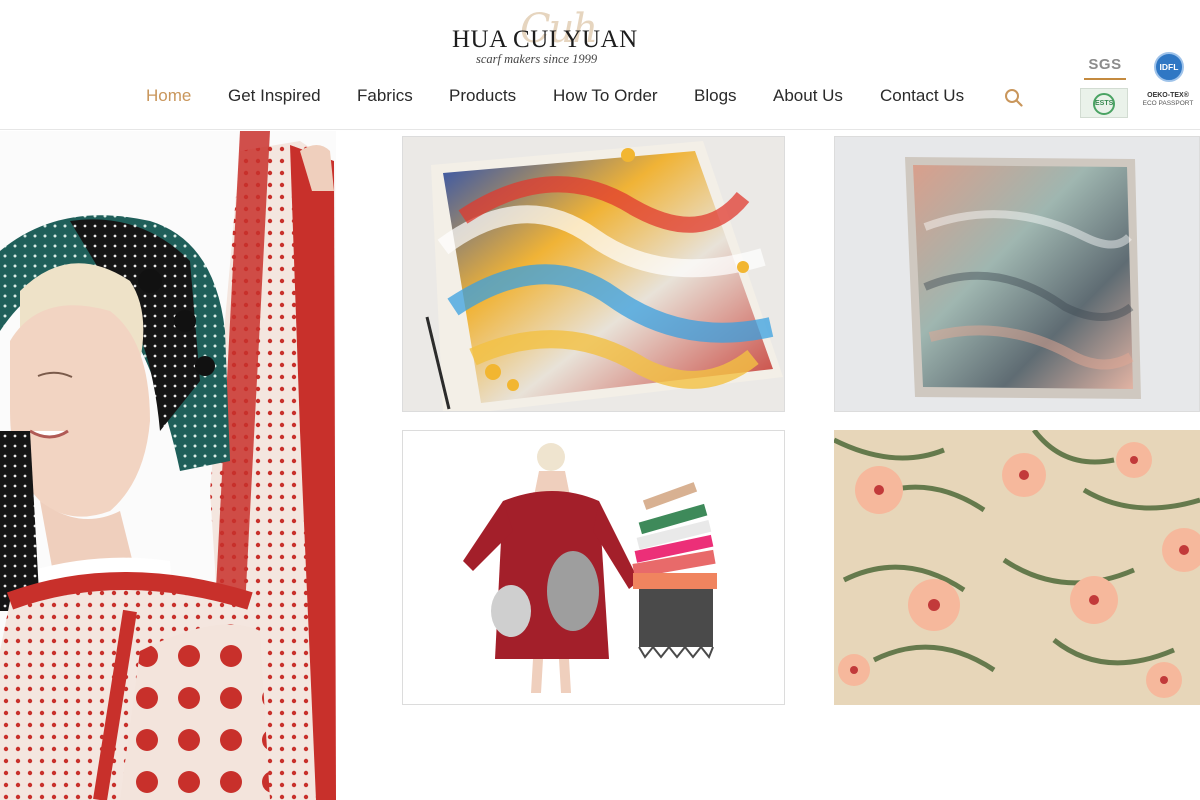  What do you see at coordinates (1017, 274) in the screenshot?
I see `product-tile-watercolor-scarf` at bounding box center [1017, 274].